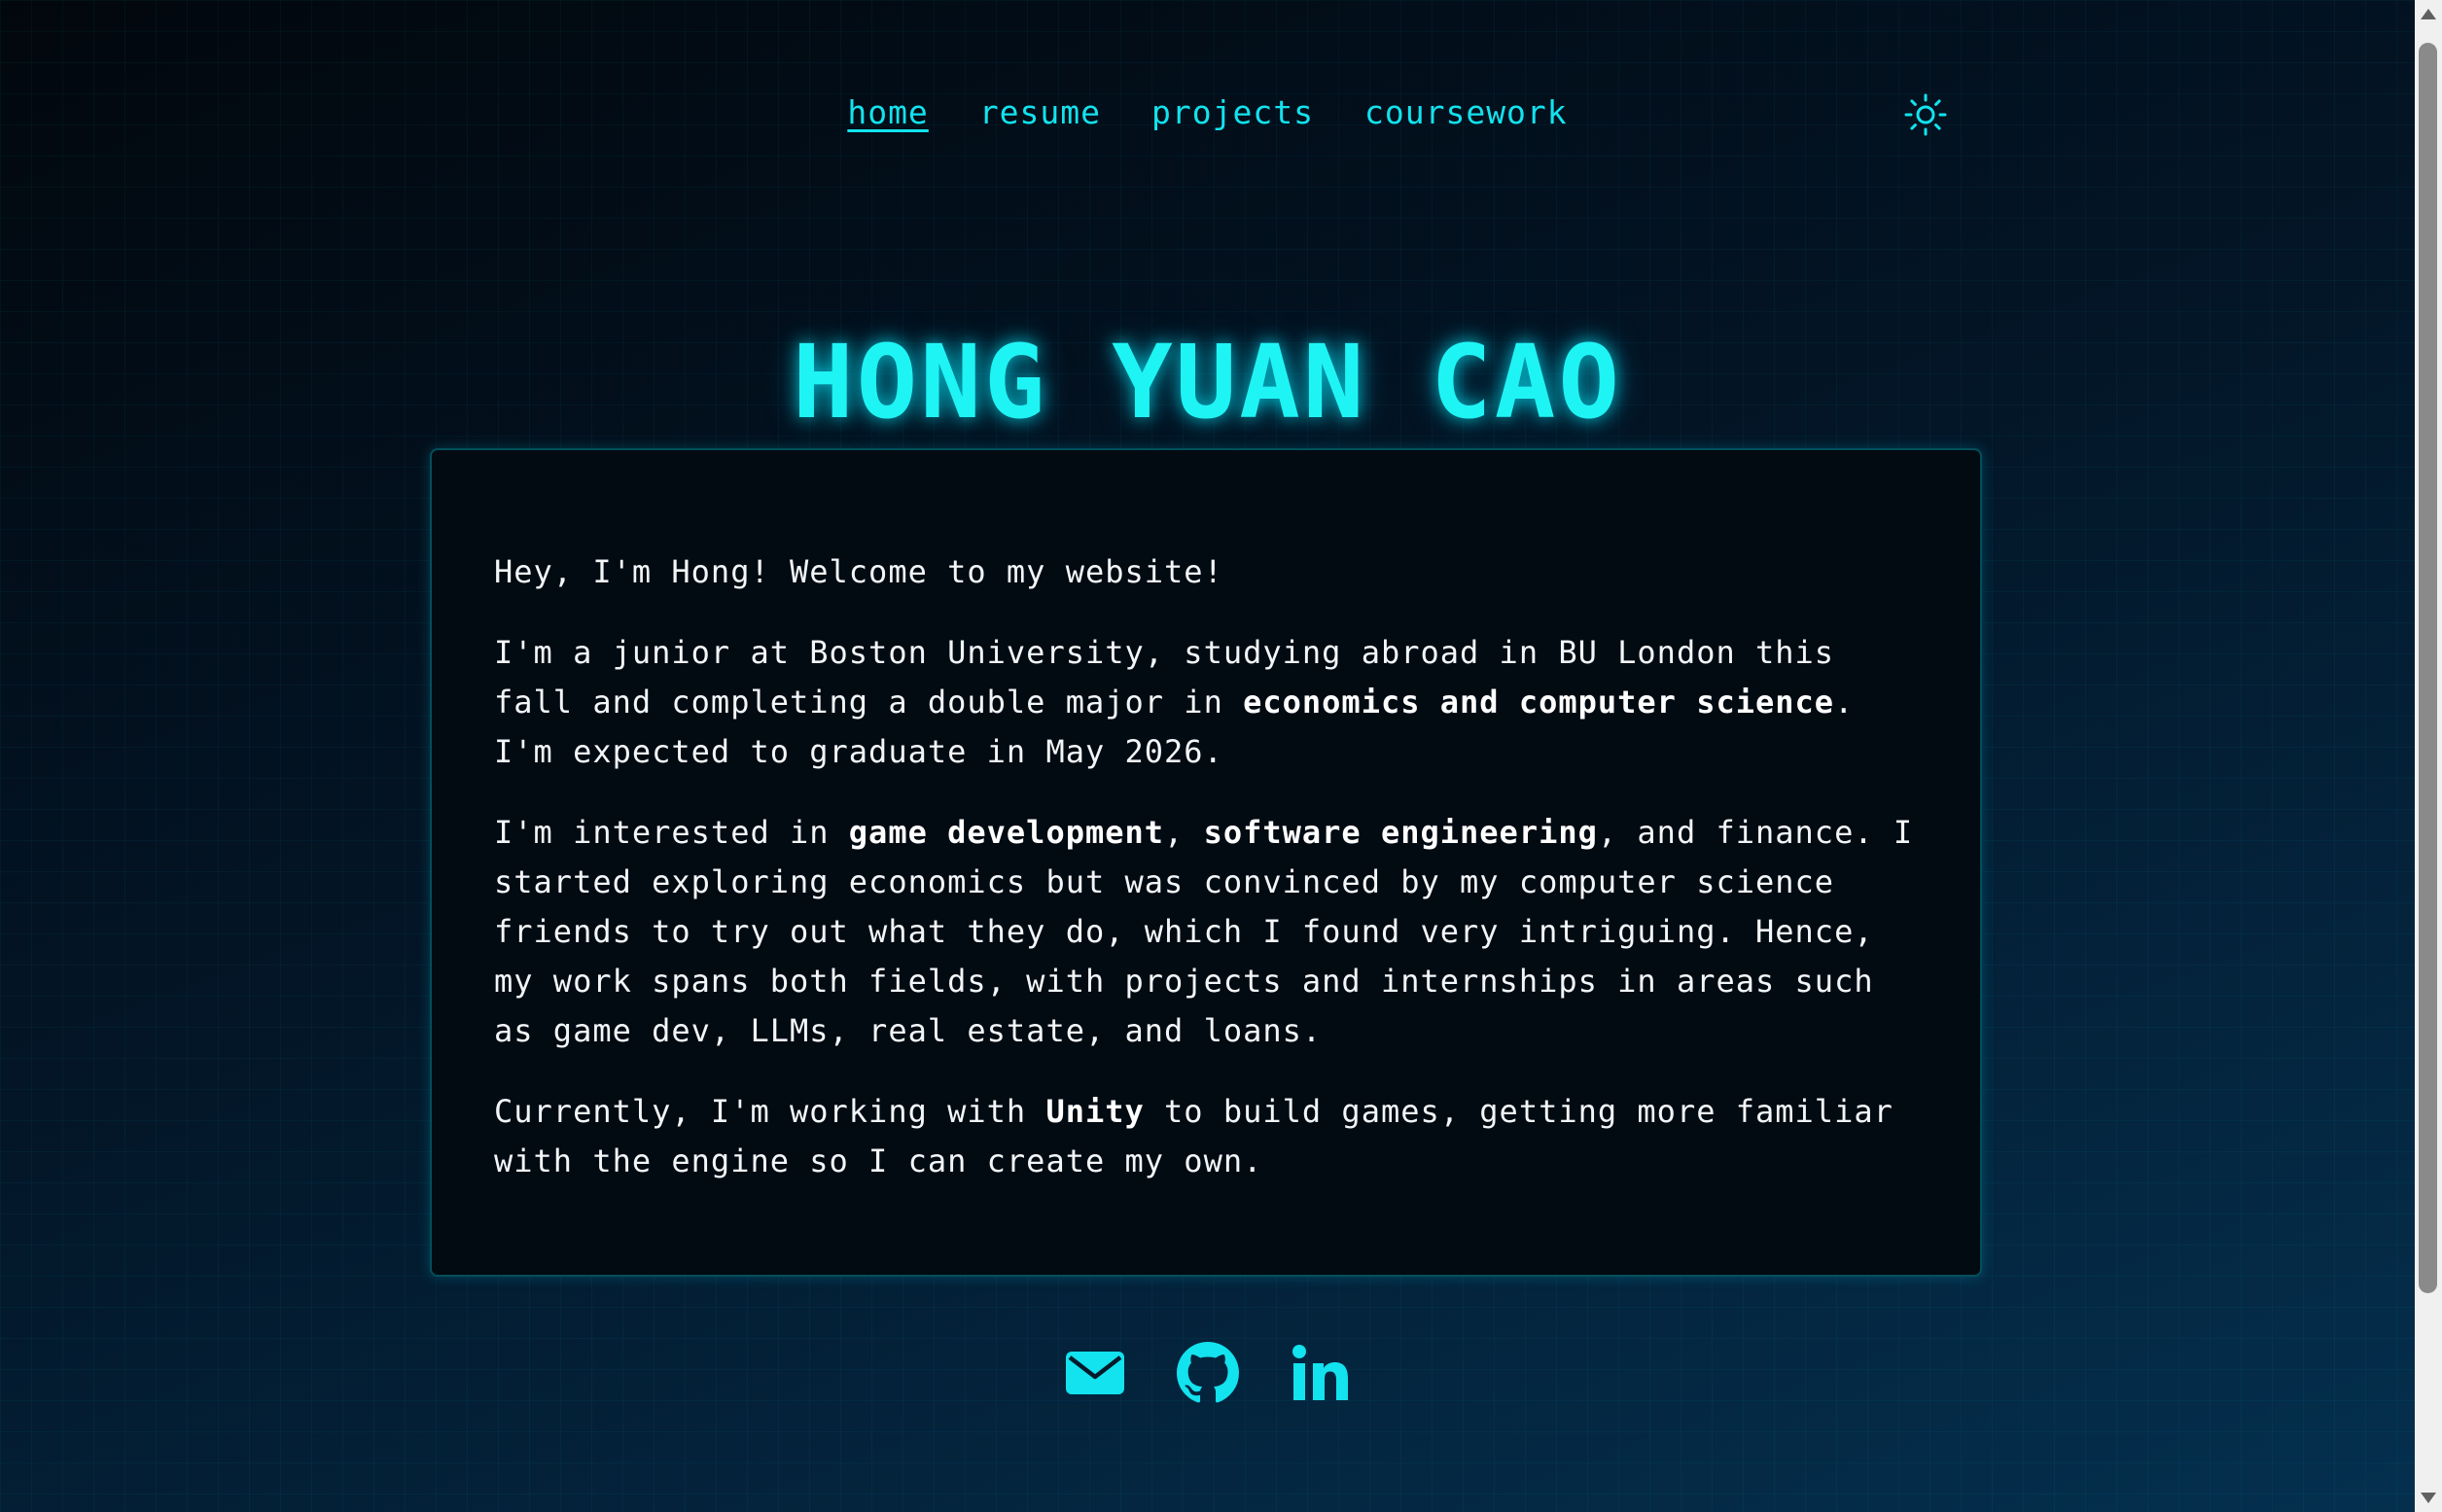  Describe the element at coordinates (1184, 832) in the screenshot. I see `about-p3-text-c: ,` at that location.